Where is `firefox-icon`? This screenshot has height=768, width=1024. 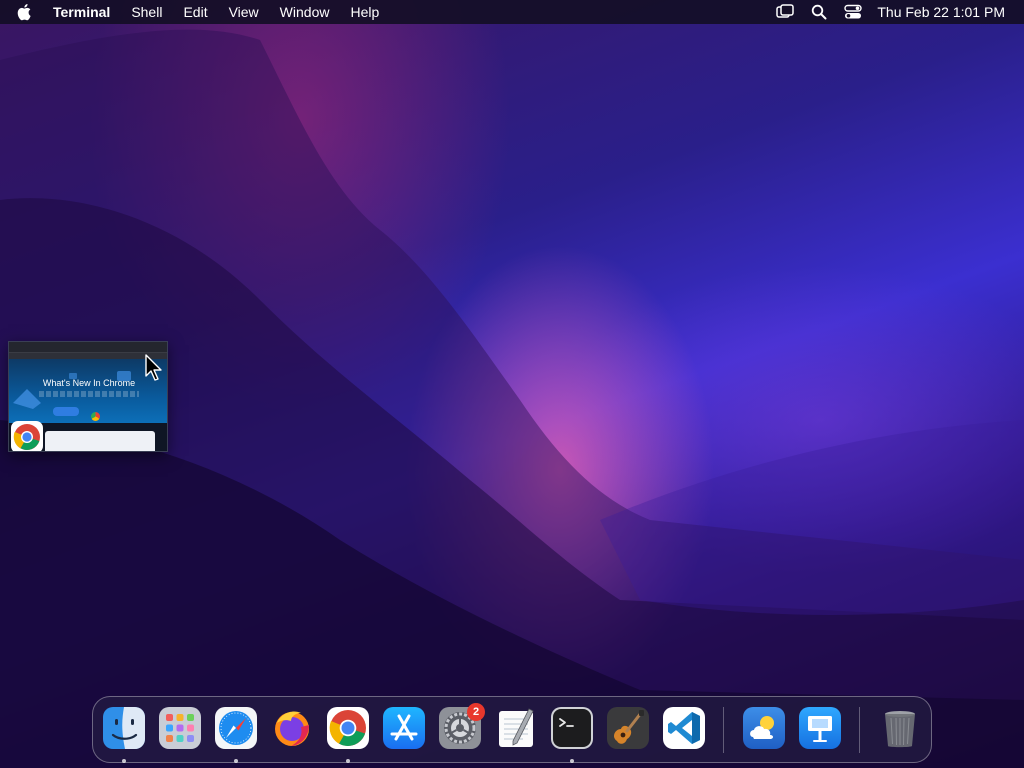
firefox-icon is located at coordinates (292, 728).